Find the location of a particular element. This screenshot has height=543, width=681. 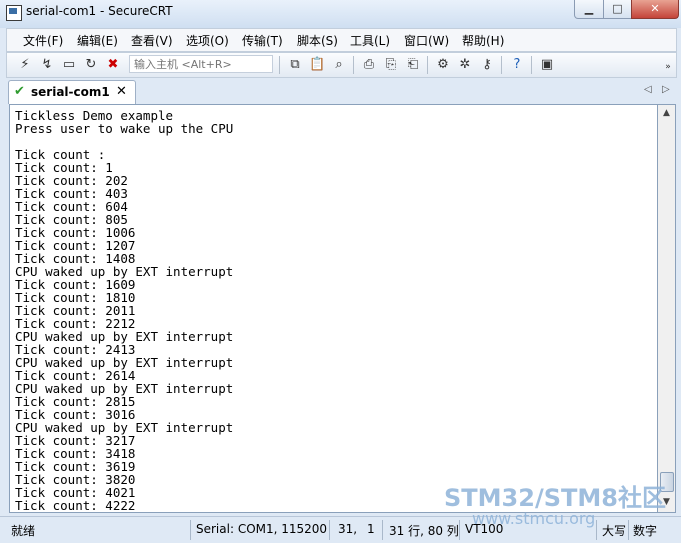

menu-options: 选项(O) is located at coordinates (207, 40).